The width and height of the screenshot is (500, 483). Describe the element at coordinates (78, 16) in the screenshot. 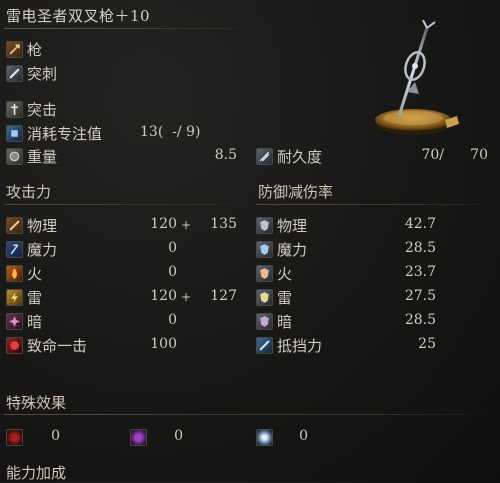

I see `weapon-name: 雷电圣者双叉枪＋10` at that location.